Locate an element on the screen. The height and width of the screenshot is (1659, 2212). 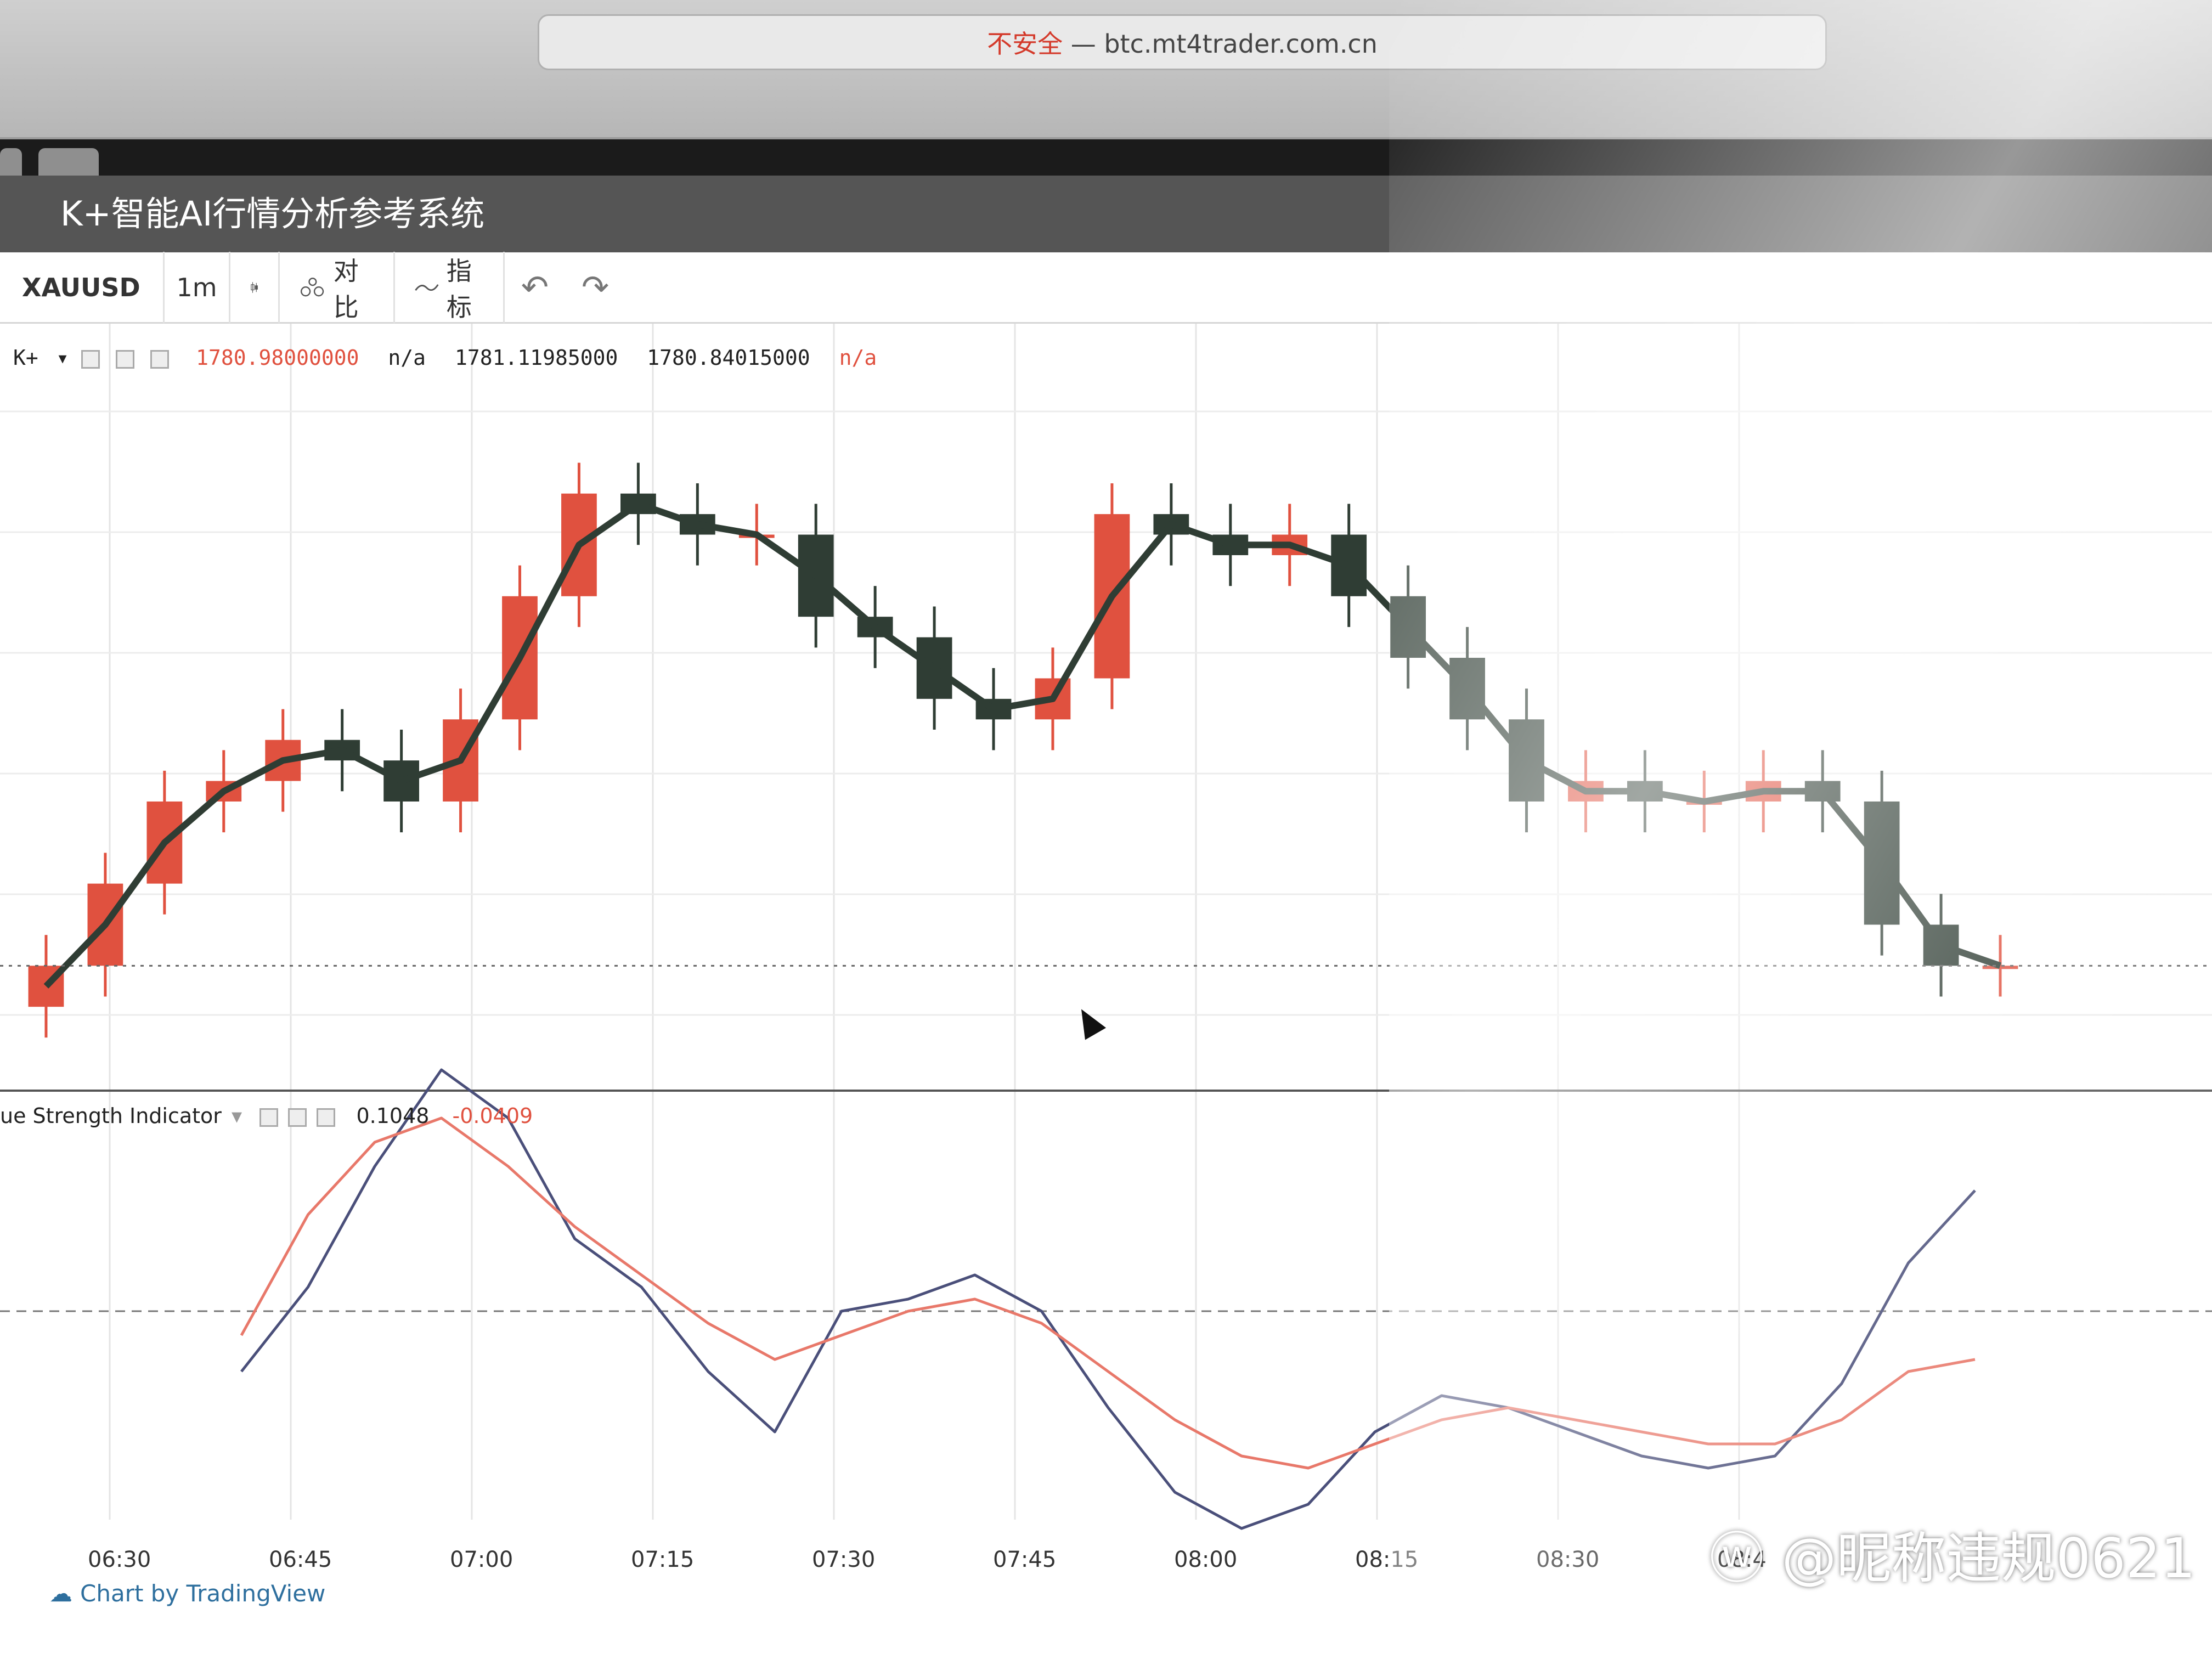
cloud-icon: ☁ is located at coordinates (60, 1593).